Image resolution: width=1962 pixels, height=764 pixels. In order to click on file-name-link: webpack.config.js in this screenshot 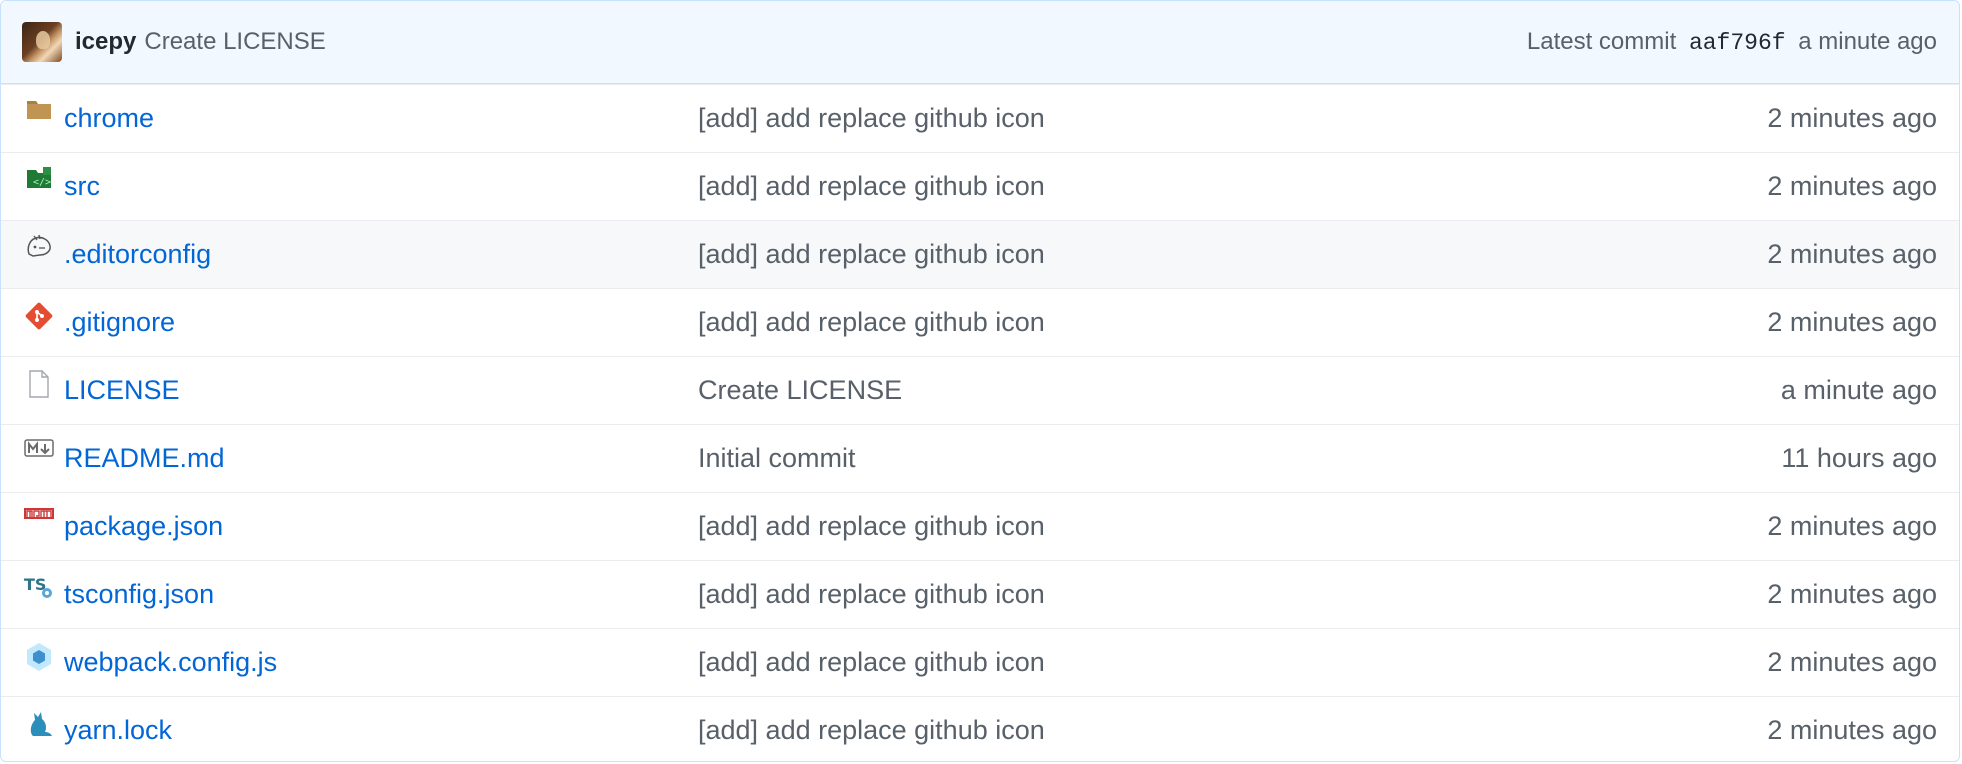, I will do `click(381, 662)`.